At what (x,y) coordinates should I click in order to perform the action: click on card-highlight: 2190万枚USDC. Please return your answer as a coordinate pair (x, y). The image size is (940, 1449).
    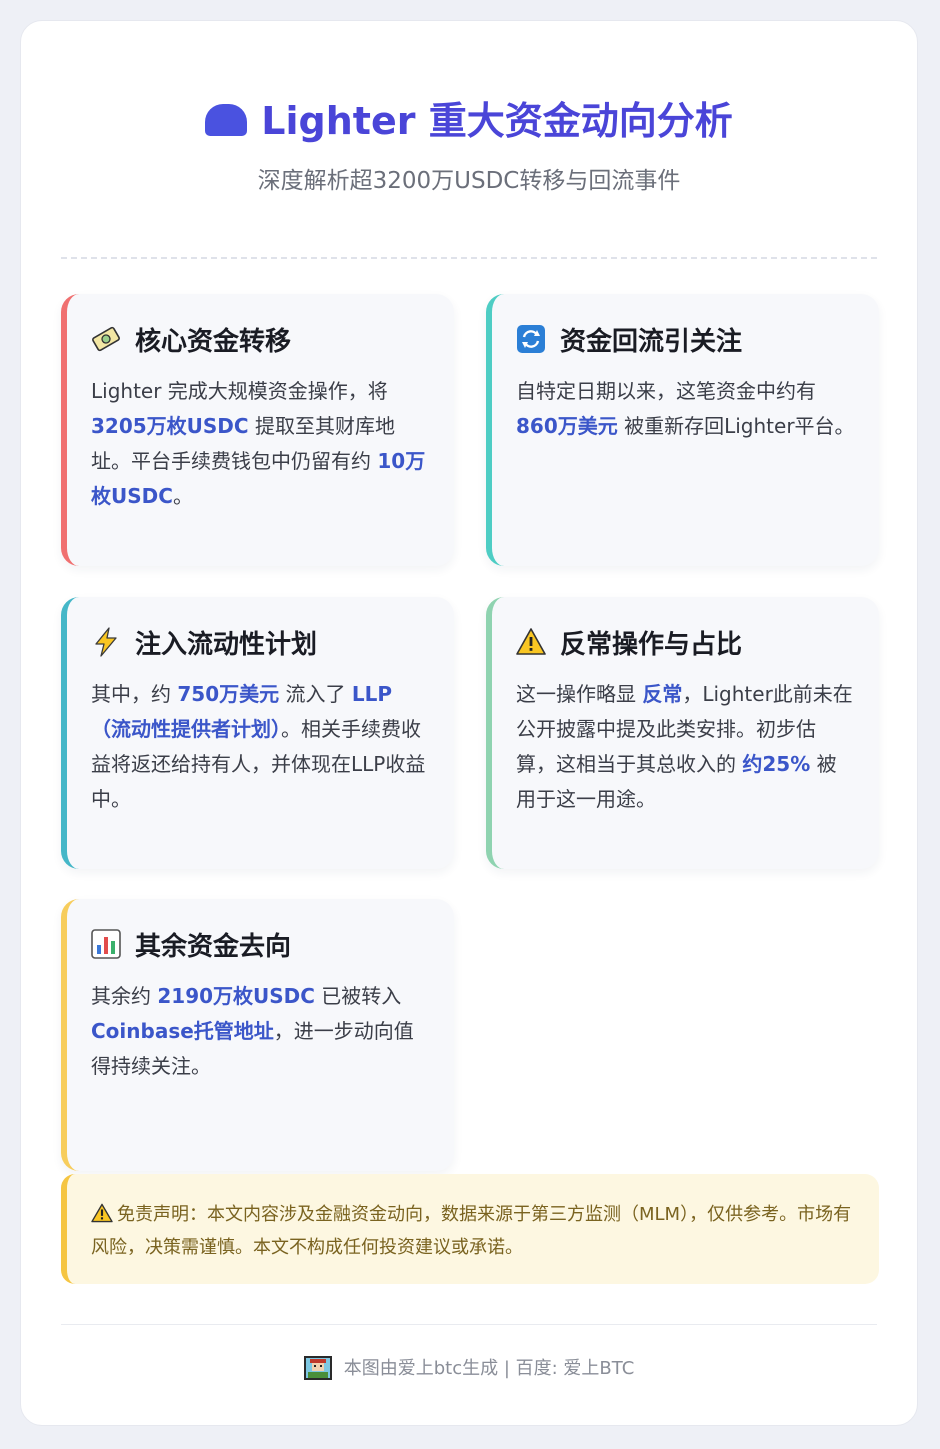
    Looking at the image, I should click on (236, 996).